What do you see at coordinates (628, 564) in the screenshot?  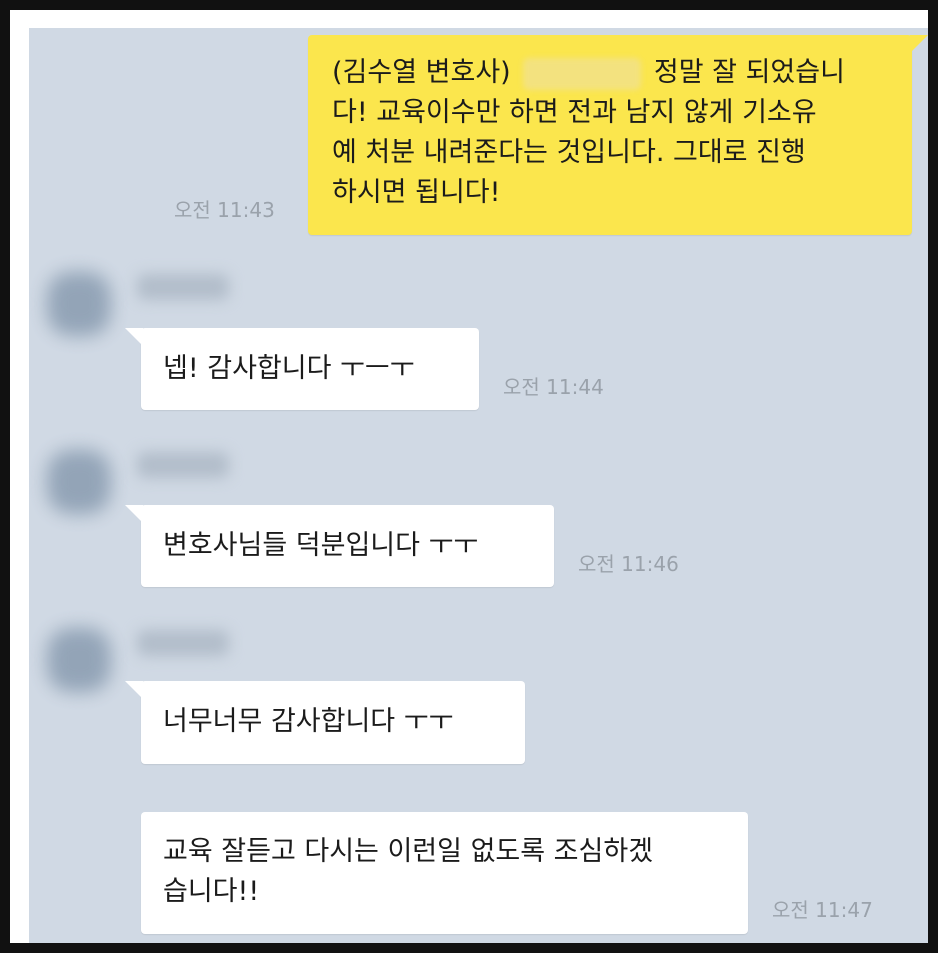 I see `message-time: 오전 11:46` at bounding box center [628, 564].